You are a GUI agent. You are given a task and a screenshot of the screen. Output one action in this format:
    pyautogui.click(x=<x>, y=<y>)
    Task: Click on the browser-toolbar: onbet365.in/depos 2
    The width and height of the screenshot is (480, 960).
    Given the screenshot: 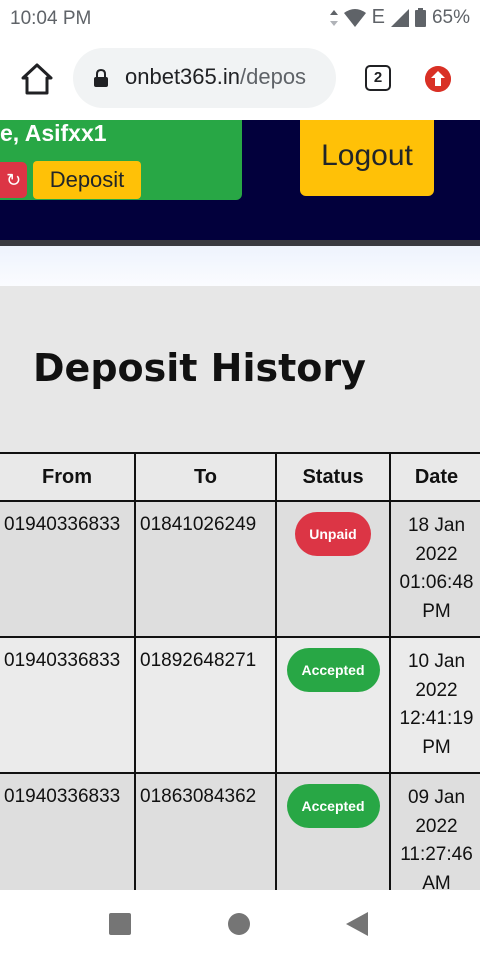 What is the action you would take?
    pyautogui.click(x=240, y=79)
    